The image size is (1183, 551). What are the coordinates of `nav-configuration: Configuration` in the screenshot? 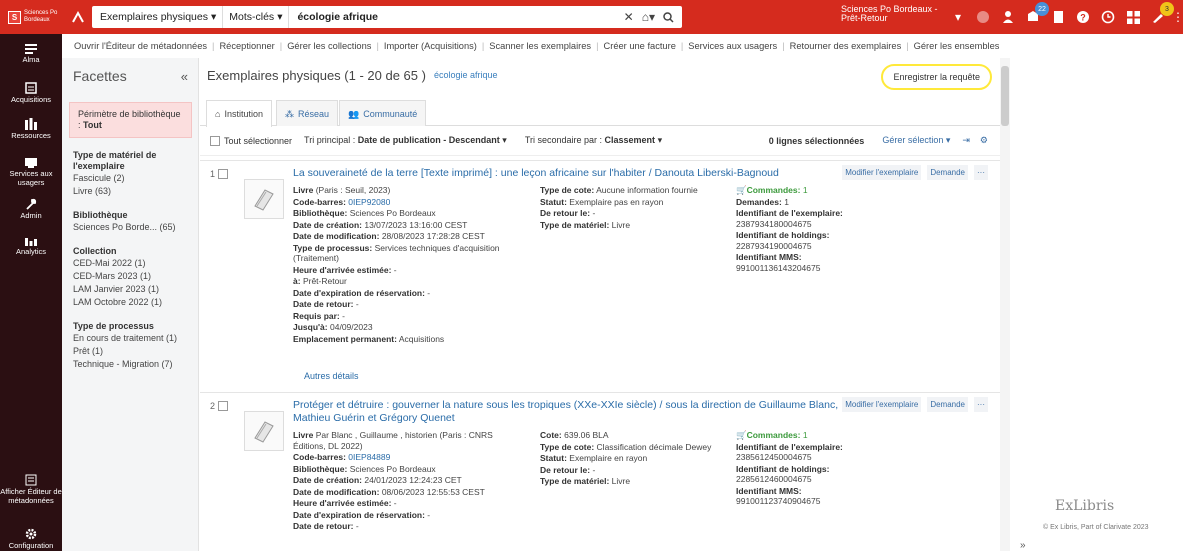 It's located at (31, 539).